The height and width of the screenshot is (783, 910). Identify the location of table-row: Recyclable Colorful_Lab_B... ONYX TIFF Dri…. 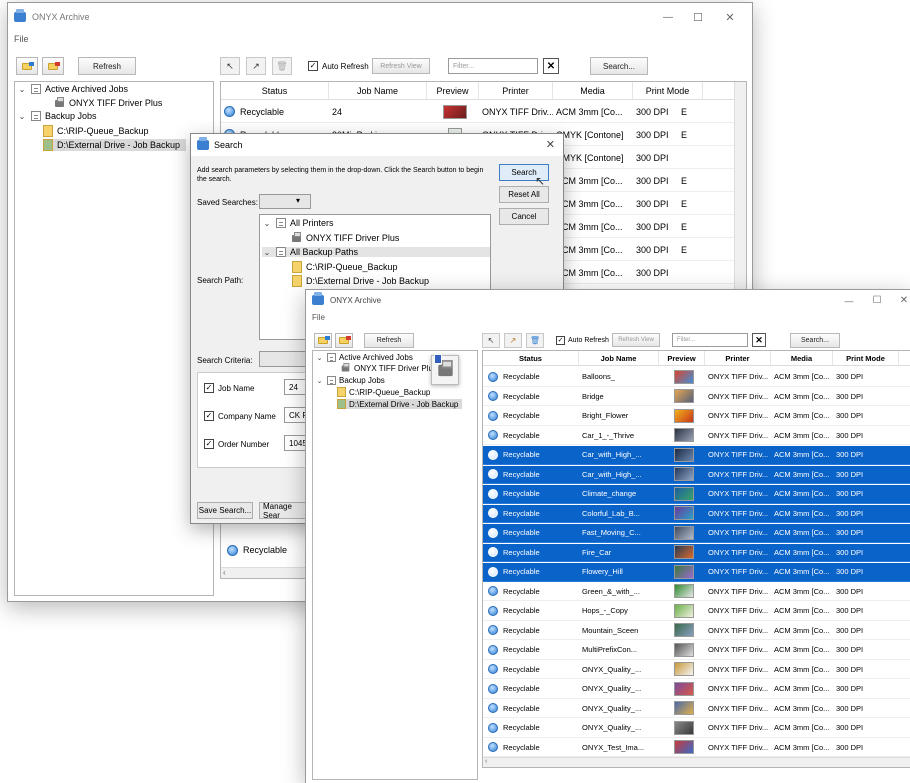
(696, 513).